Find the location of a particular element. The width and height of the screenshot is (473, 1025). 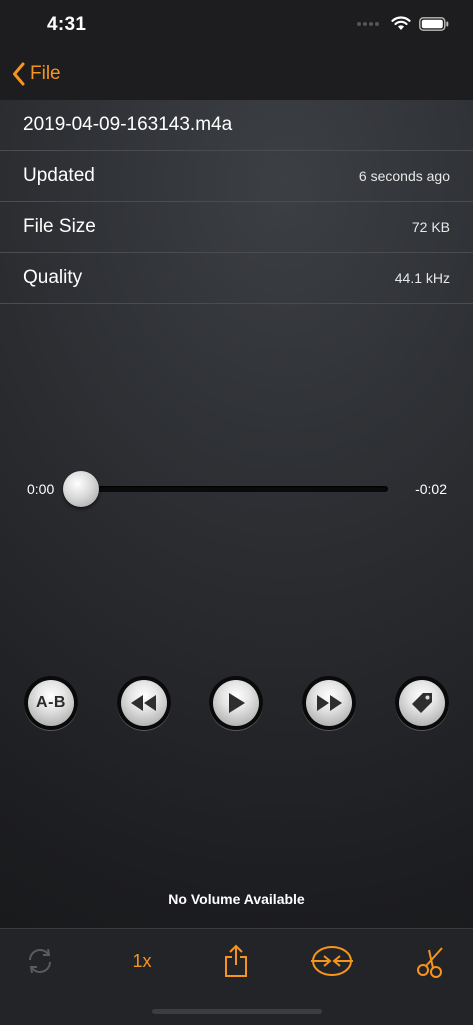

playback-scrubber: 0:00 -0:02 is located at coordinates (236, 489).